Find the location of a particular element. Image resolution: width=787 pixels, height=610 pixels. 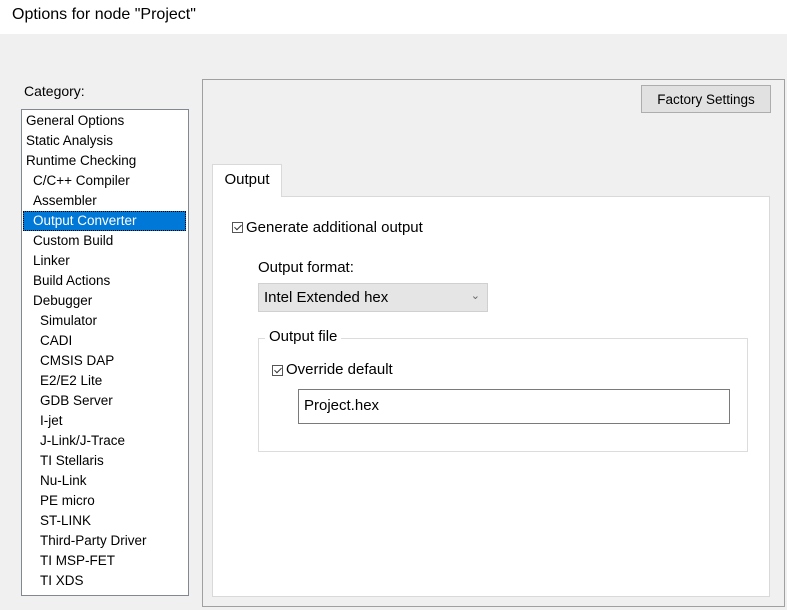

output-filename-input: Project.hex is located at coordinates (514, 406).